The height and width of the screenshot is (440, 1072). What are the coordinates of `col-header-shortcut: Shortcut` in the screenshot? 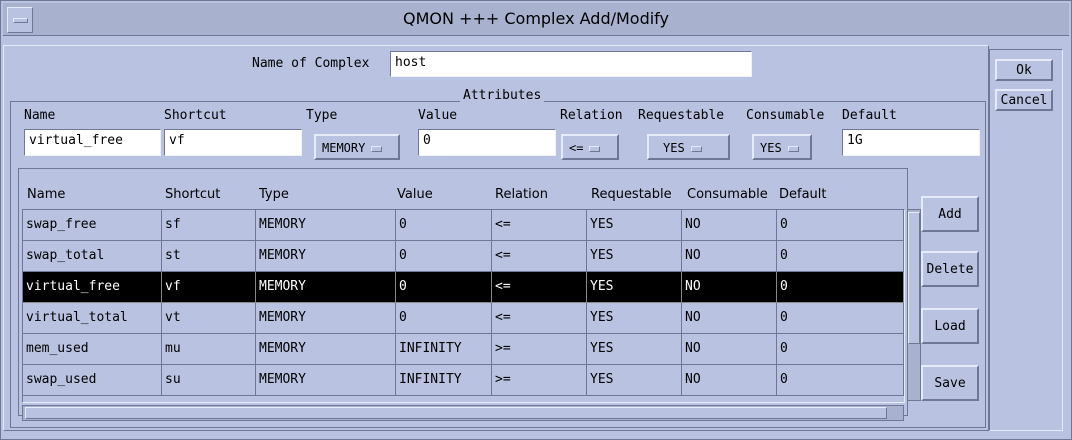 It's located at (193, 194).